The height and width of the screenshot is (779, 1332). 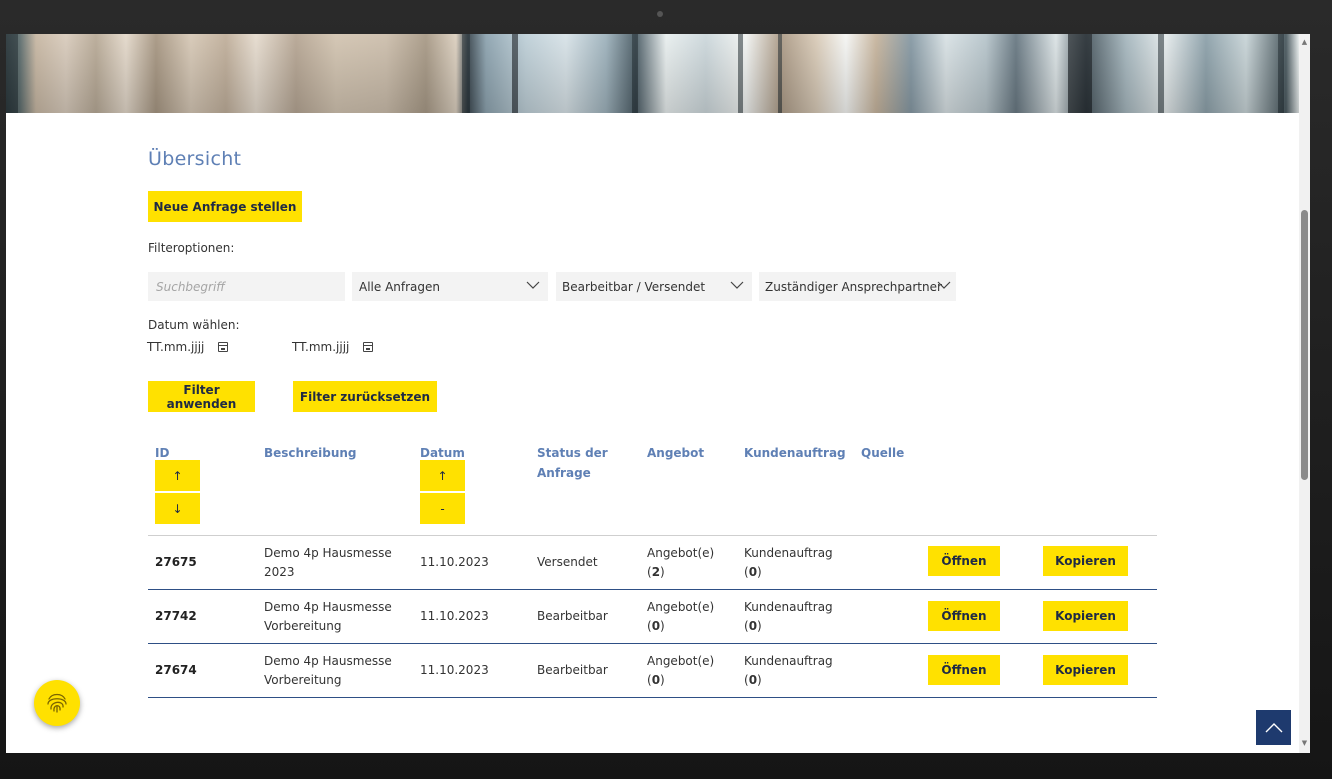 What do you see at coordinates (328, 563) in the screenshot?
I see `row-description: Demo 4p Hausmesse 2023` at bounding box center [328, 563].